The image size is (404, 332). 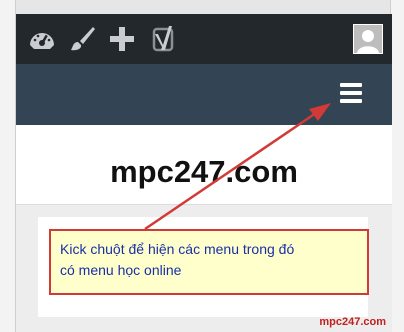 What do you see at coordinates (82, 39) in the screenshot?
I see `customize-brush-icon` at bounding box center [82, 39].